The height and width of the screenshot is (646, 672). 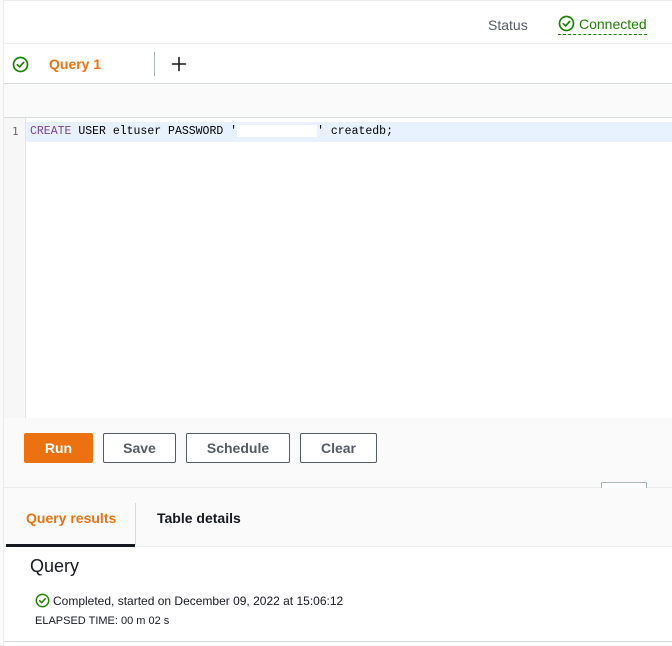 I want to click on editor-toolbar, so click(x=338, y=101).